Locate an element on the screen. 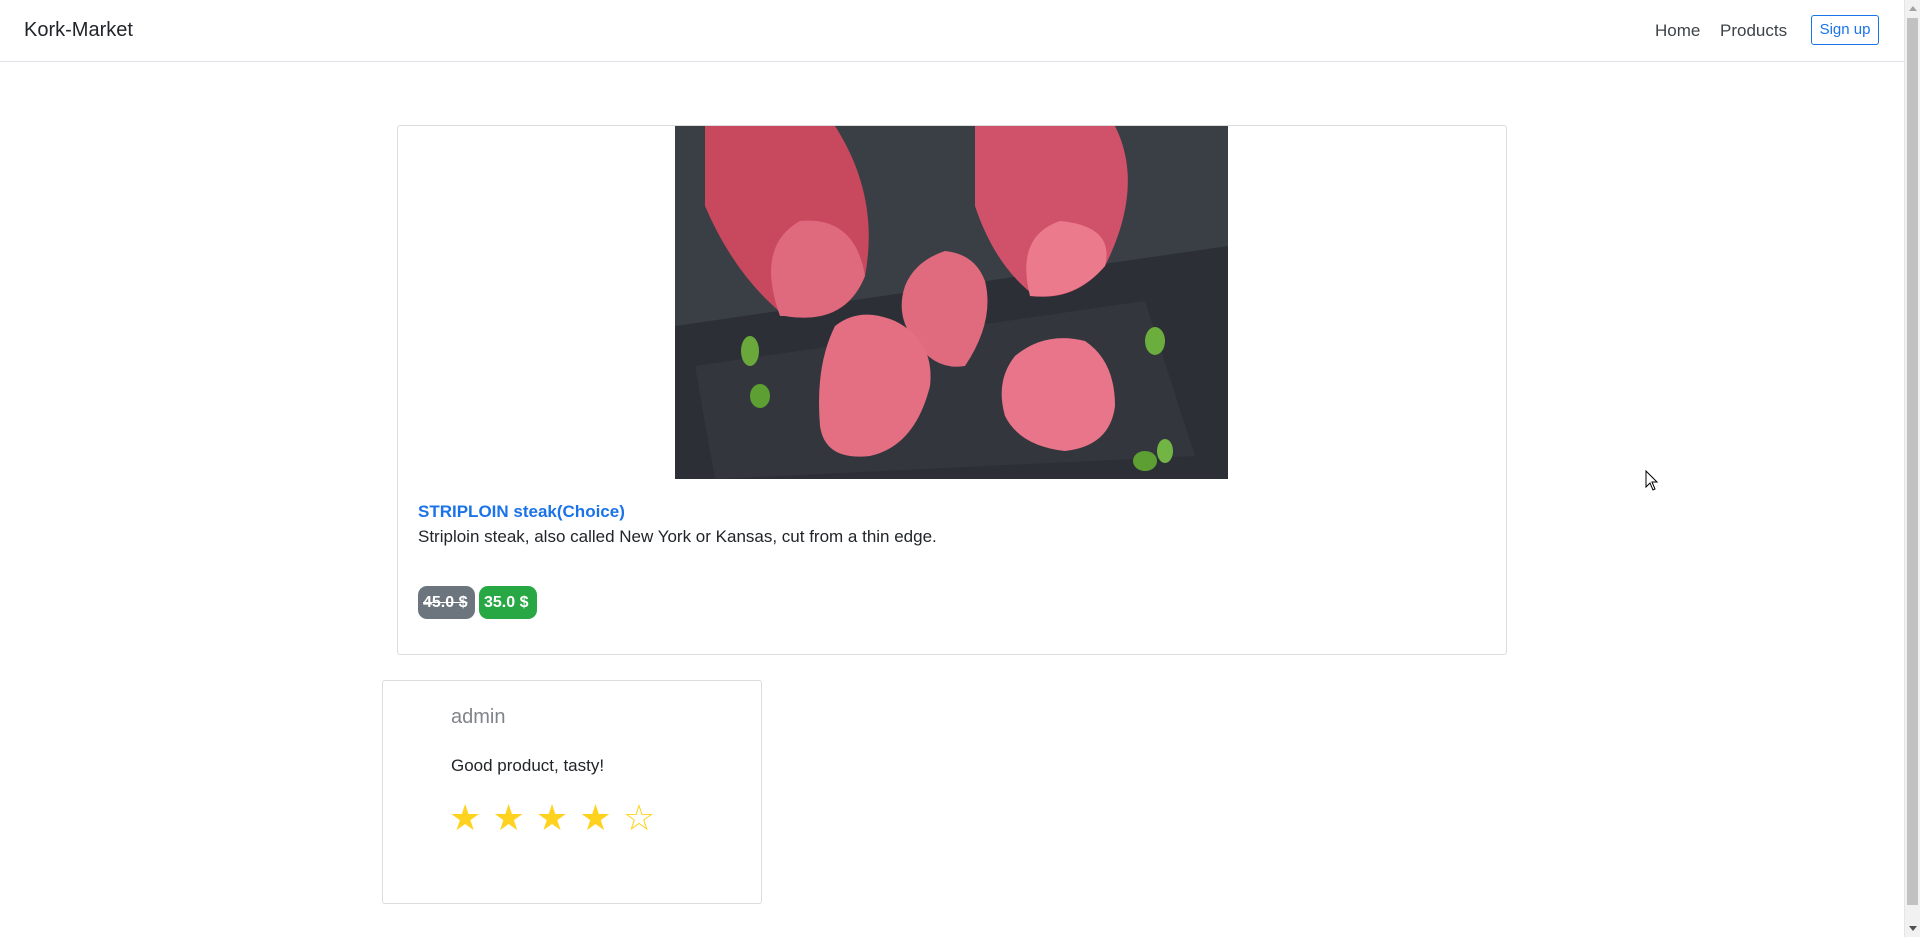 Image resolution: width=1920 pixels, height=937 pixels. review-author: admin is located at coordinates (478, 717).